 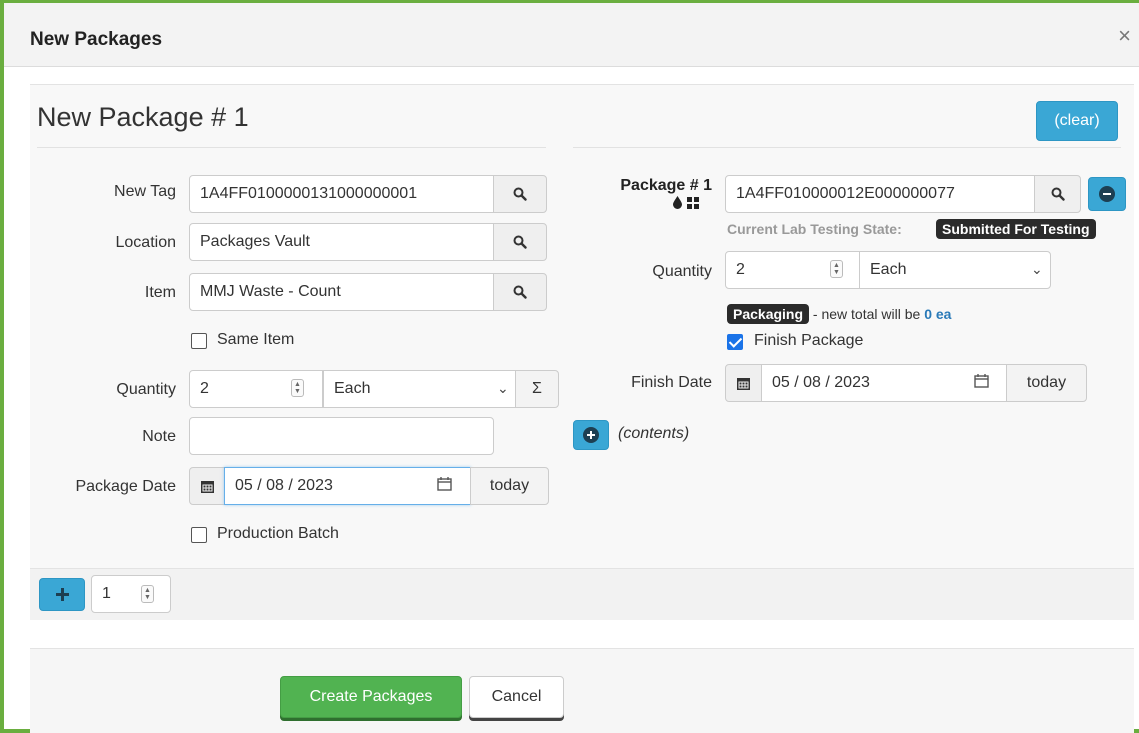 I want to click on item-label: Item, so click(x=160, y=292).